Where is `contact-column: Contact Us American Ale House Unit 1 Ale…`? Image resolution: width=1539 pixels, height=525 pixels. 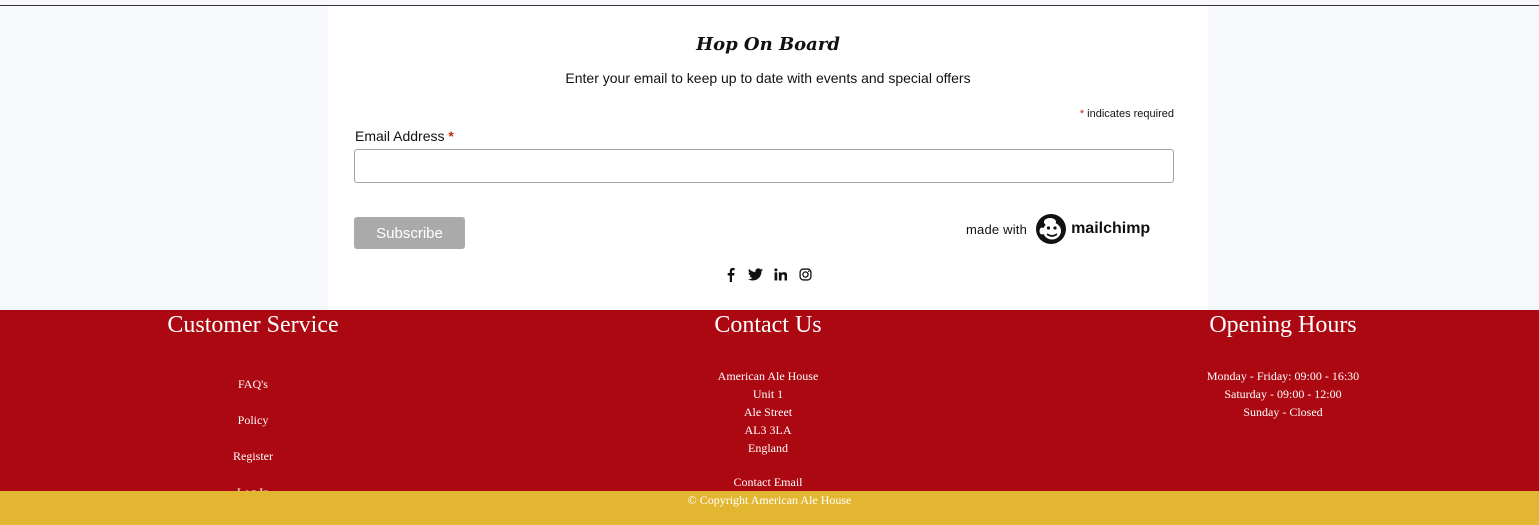
contact-column: Contact Us American Ale House Unit 1 Ale… is located at coordinates (768, 400).